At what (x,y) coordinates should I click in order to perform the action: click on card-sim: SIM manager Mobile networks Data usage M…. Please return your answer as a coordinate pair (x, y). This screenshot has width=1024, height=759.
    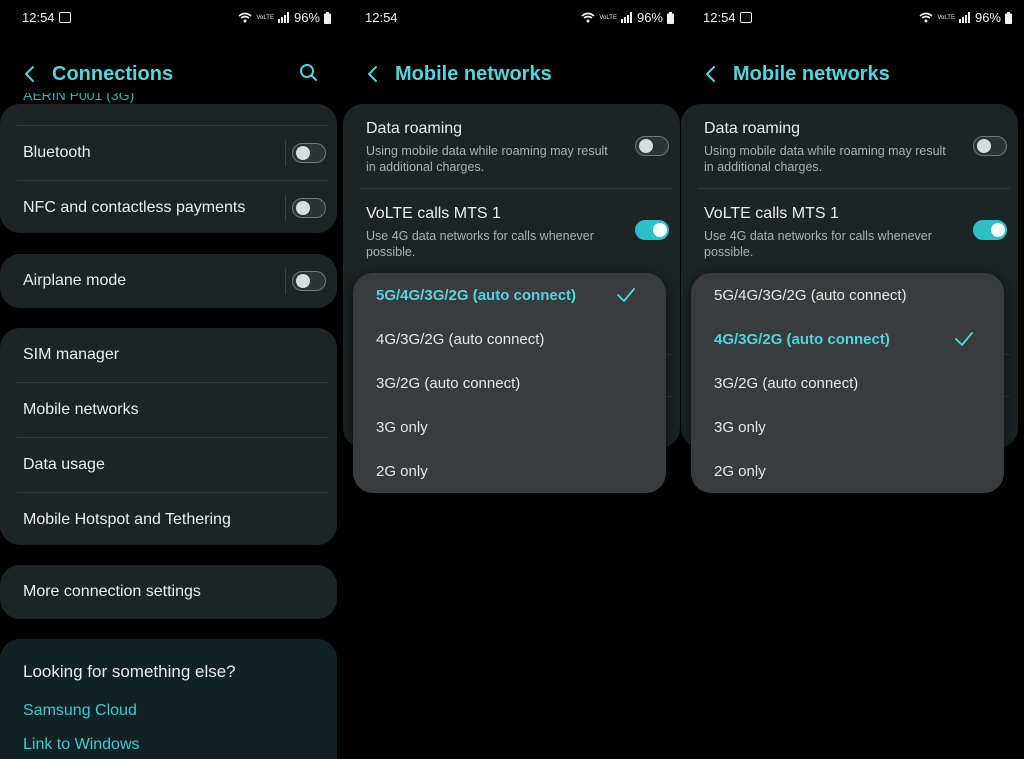
    Looking at the image, I should click on (168, 436).